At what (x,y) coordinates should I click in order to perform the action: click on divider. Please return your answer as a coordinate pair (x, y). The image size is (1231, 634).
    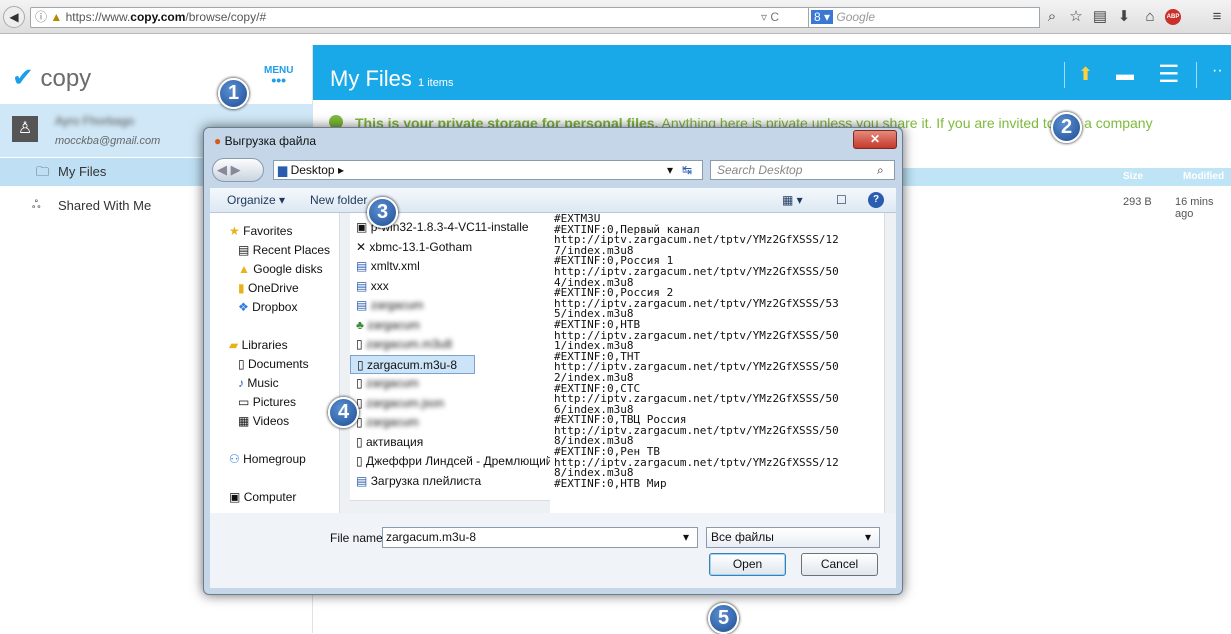
    Looking at the image, I should click on (1064, 75).